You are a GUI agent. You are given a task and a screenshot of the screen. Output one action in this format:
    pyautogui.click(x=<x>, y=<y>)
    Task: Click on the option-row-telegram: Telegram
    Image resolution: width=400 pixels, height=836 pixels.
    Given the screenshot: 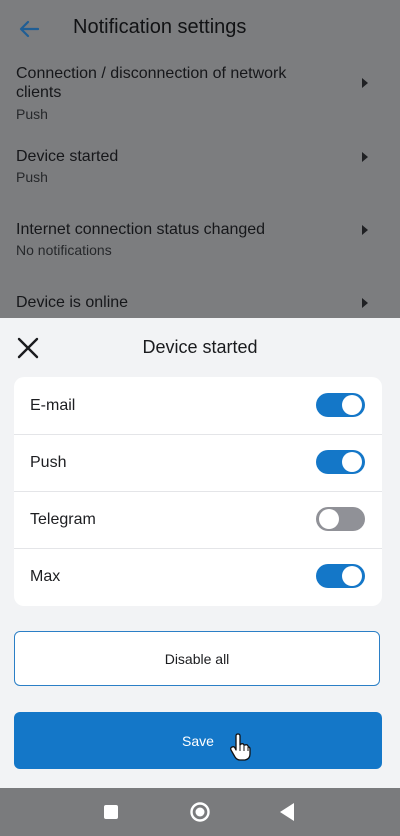 What is the action you would take?
    pyautogui.click(x=198, y=520)
    